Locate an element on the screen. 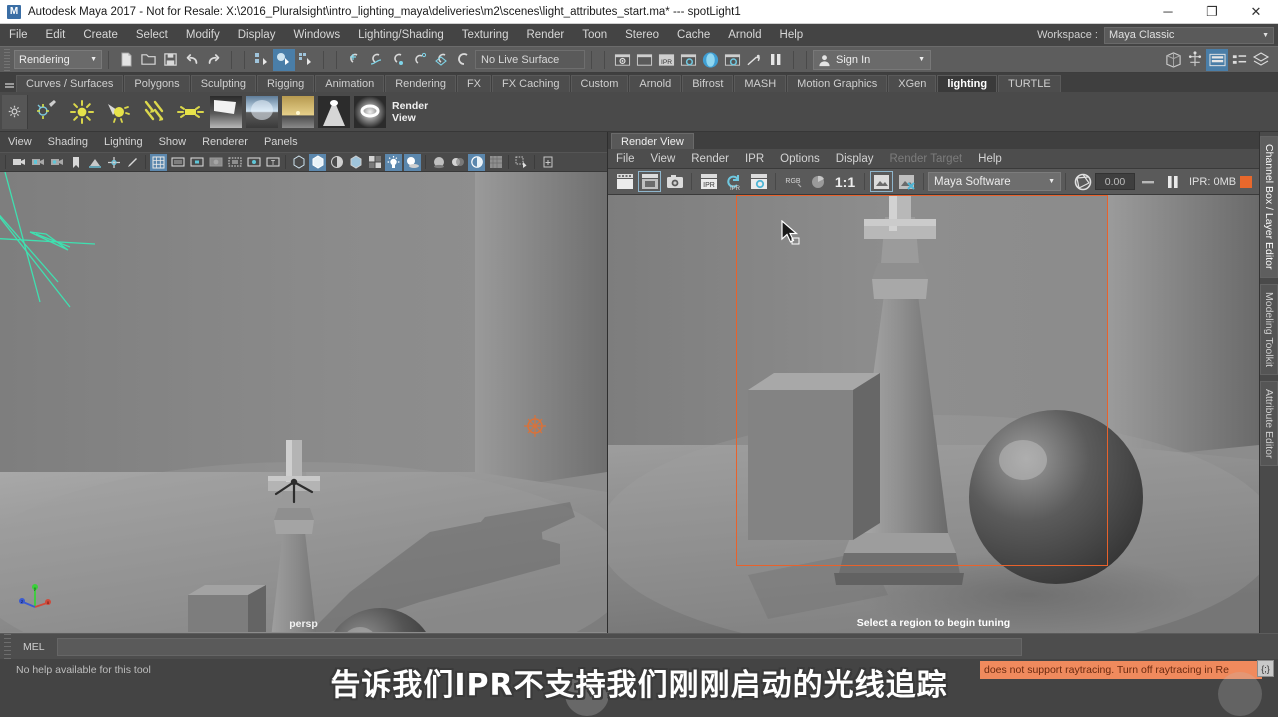 The height and width of the screenshot is (717, 1278). shelf-tab-motion-graphics: Motion Graphics is located at coordinates (837, 83).